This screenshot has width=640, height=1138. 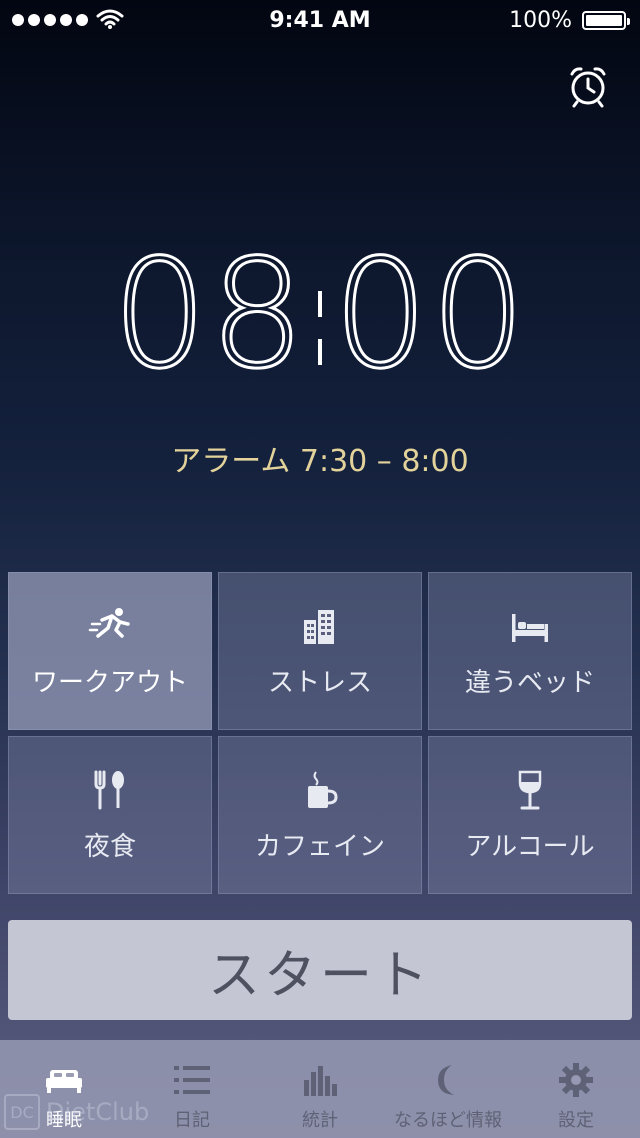 What do you see at coordinates (109, 846) in the screenshot?
I see `factor-label: 夜食` at bounding box center [109, 846].